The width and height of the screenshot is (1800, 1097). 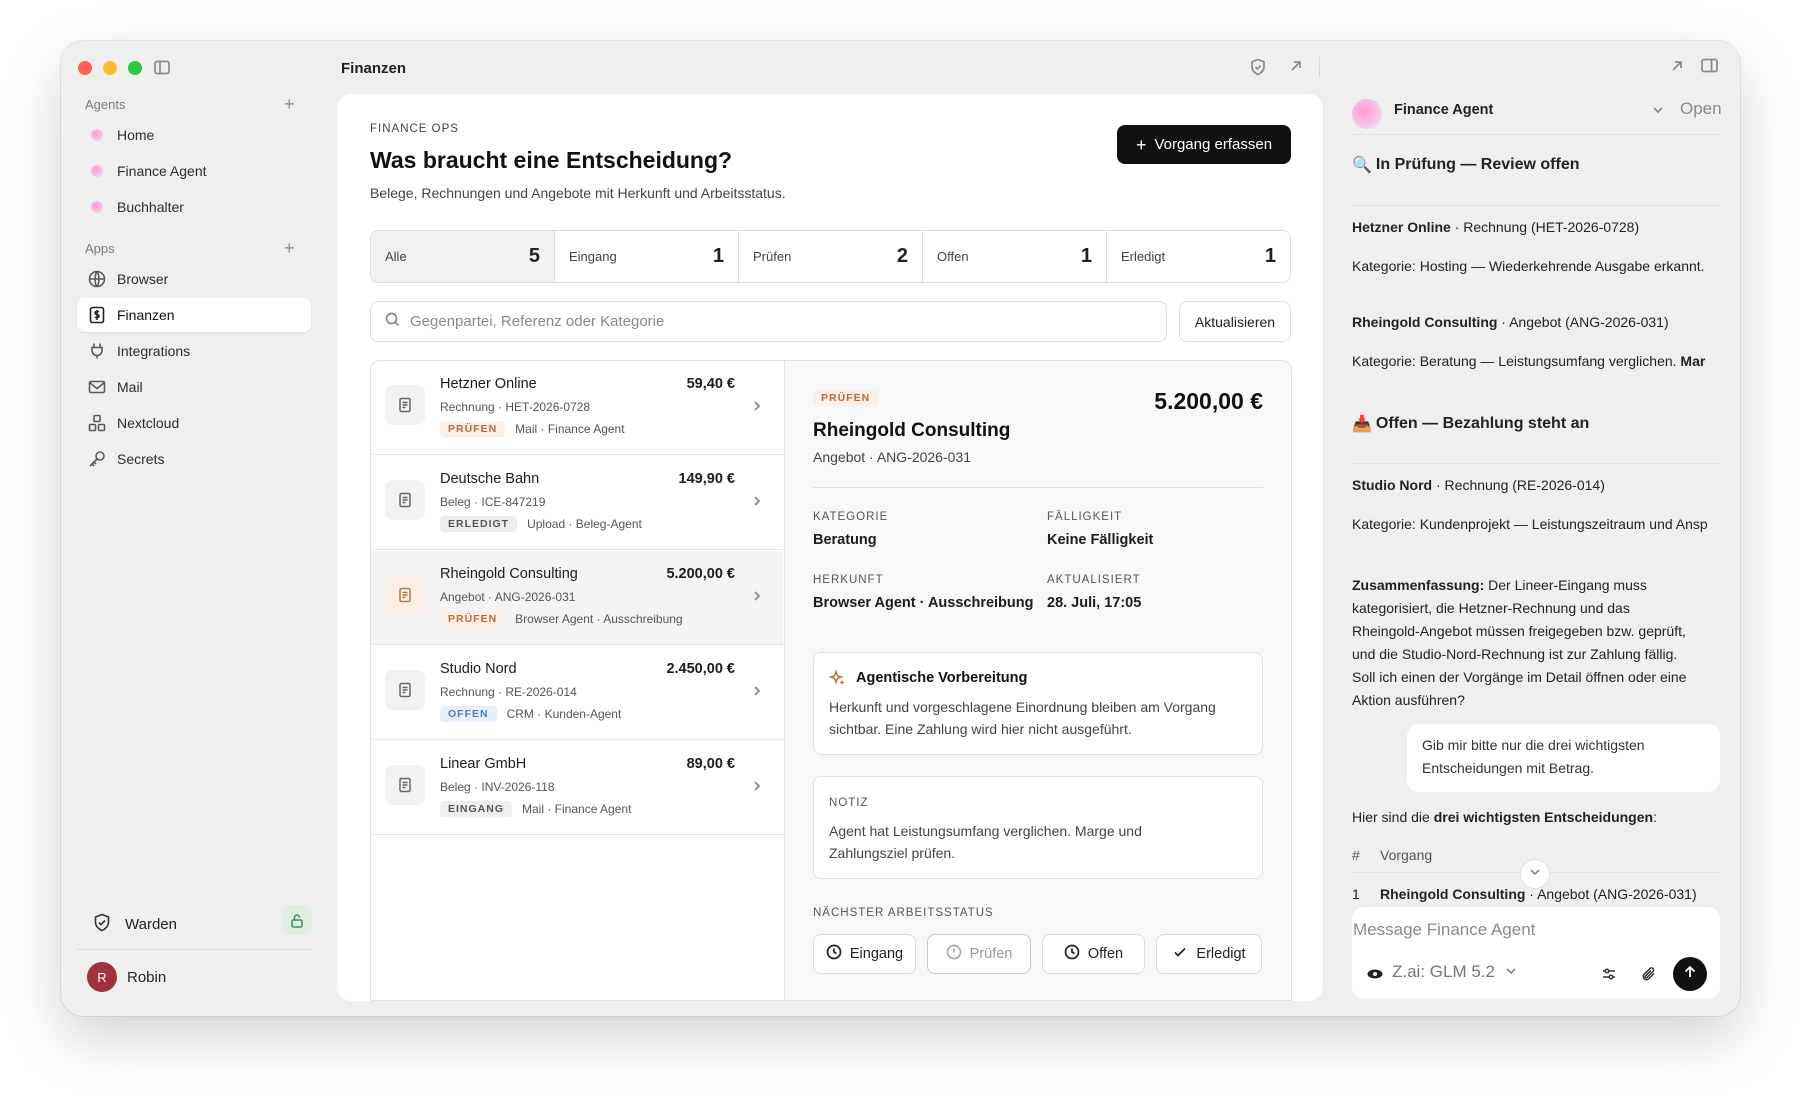 I want to click on status-pruefen-button: Prüfen, so click(x=979, y=954).